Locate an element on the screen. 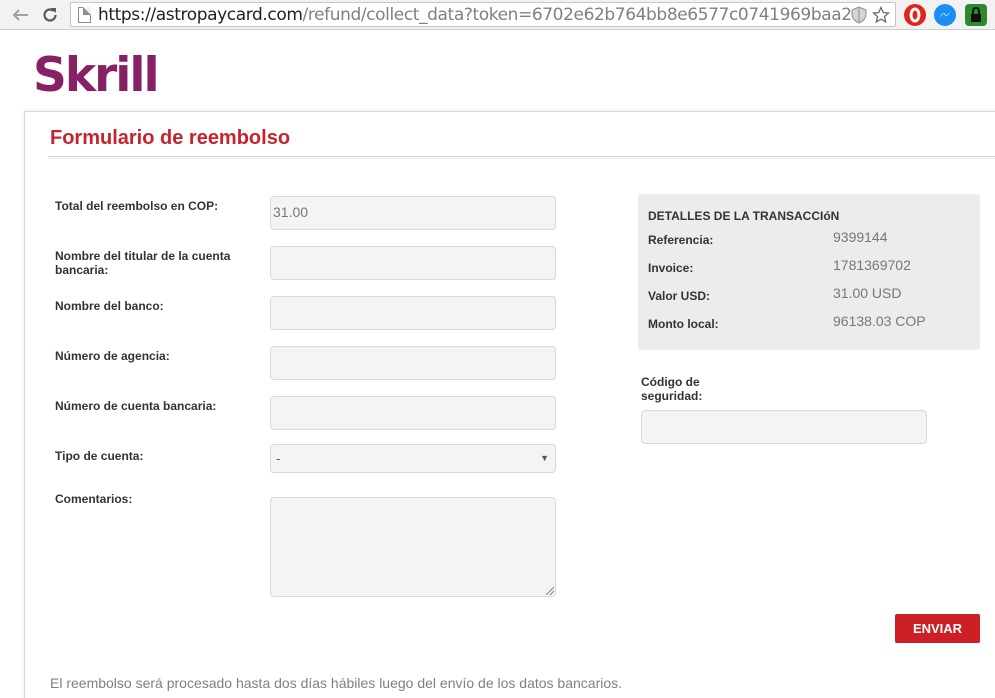 This screenshot has height=698, width=995. total-field: 31.00 is located at coordinates (413, 213).